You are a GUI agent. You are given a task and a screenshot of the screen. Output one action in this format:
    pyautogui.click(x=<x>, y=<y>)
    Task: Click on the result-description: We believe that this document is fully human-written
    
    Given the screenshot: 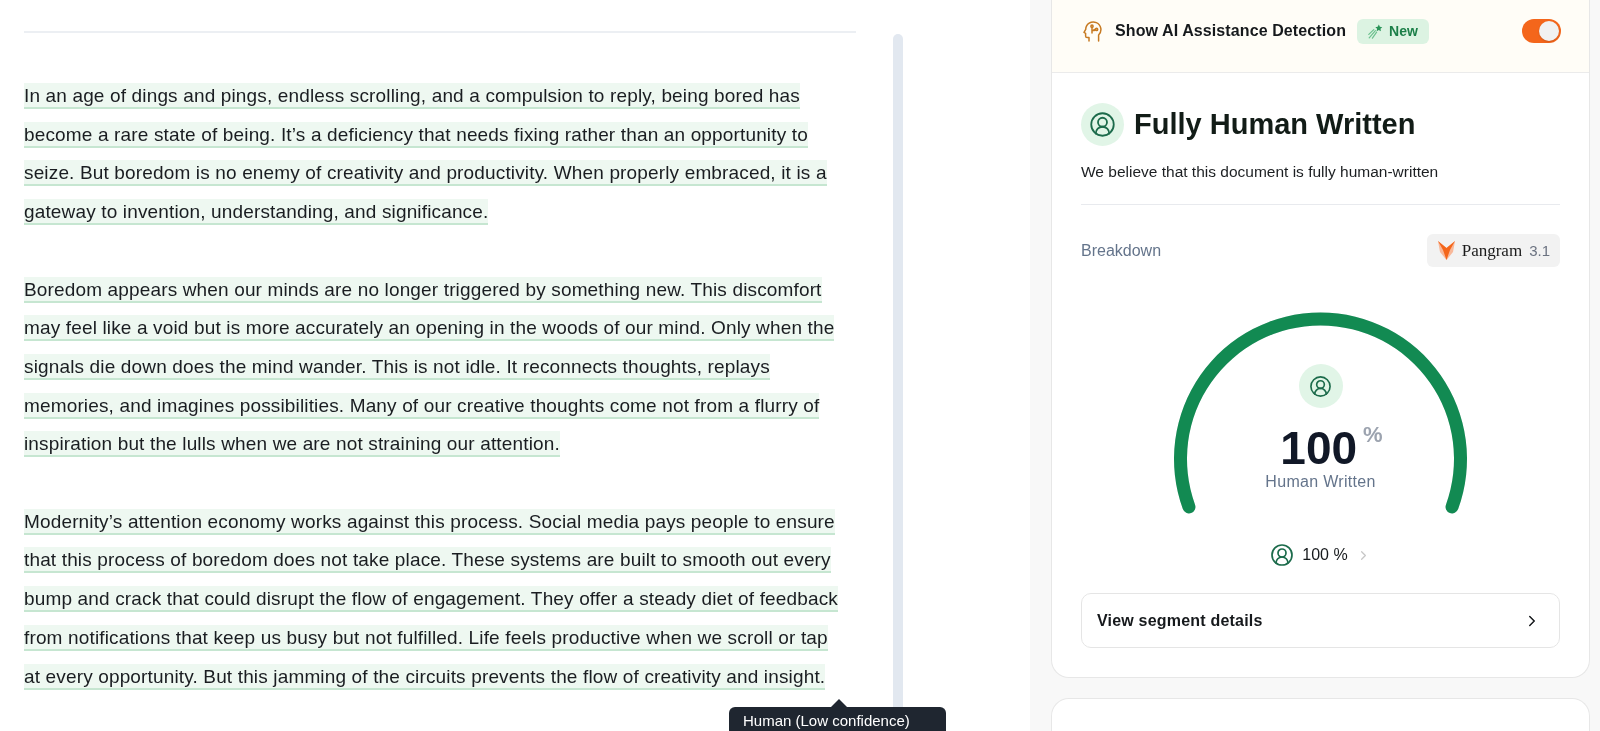 What is the action you would take?
    pyautogui.click(x=1260, y=172)
    